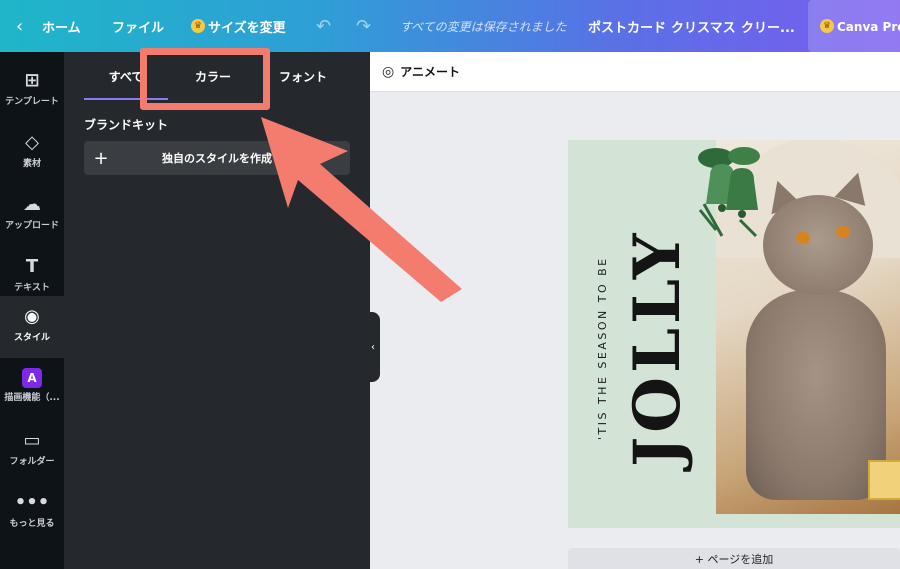 The height and width of the screenshot is (569, 900). I want to click on add-page-button: + ページを追加, so click(734, 558).